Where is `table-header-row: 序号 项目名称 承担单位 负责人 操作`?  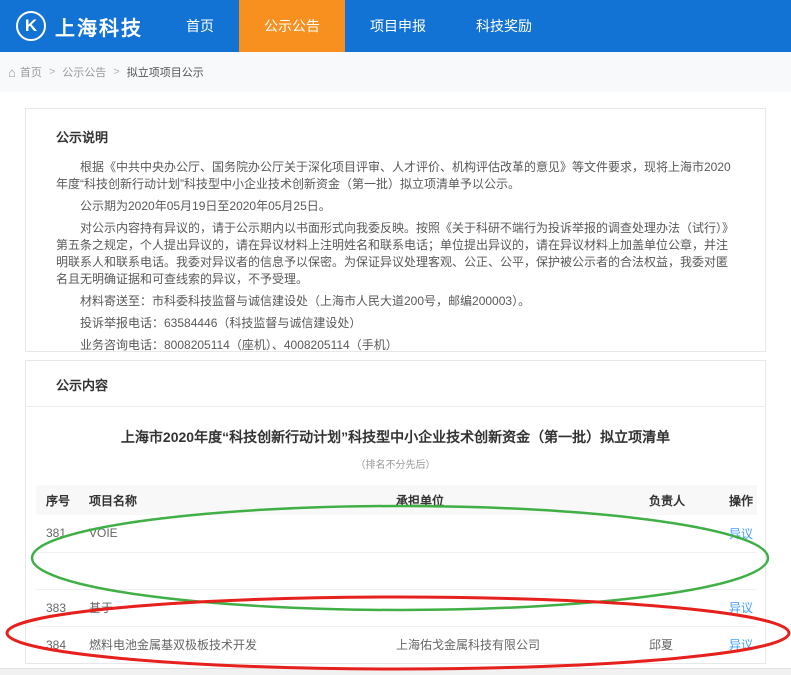
table-header-row: 序号 项目名称 承担单位 负责人 操作 is located at coordinates (396, 500).